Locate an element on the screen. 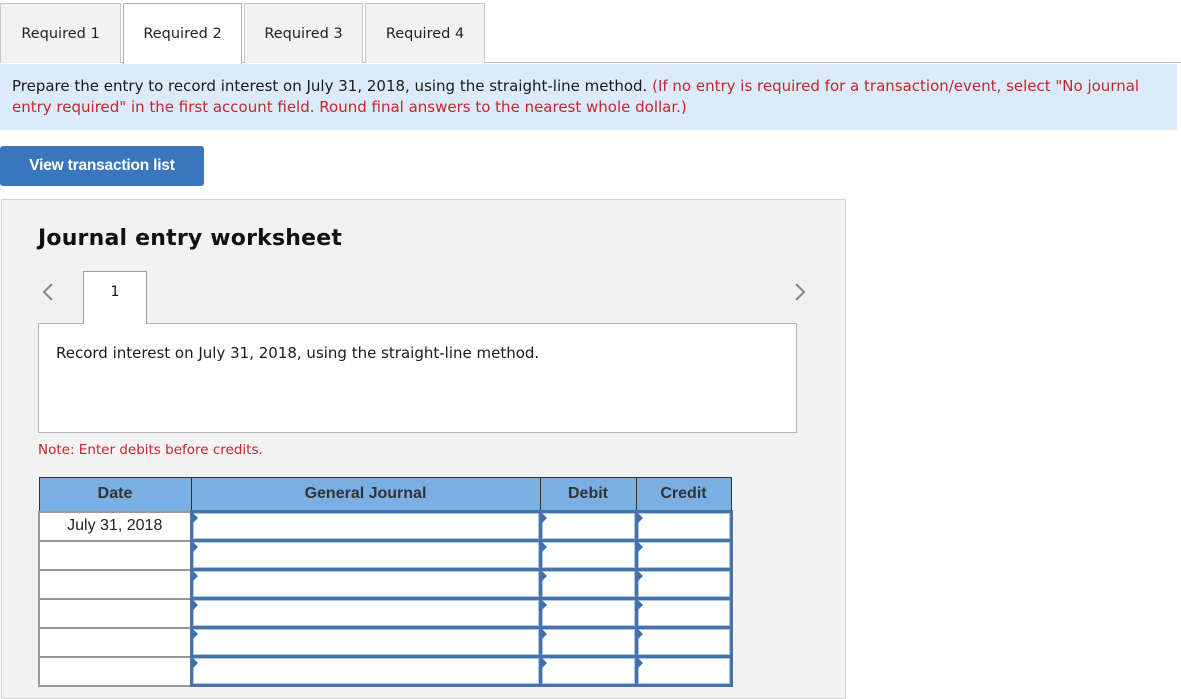 The width and height of the screenshot is (1181, 699). debits-note: Note: Enter debits before credits. is located at coordinates (150, 450).